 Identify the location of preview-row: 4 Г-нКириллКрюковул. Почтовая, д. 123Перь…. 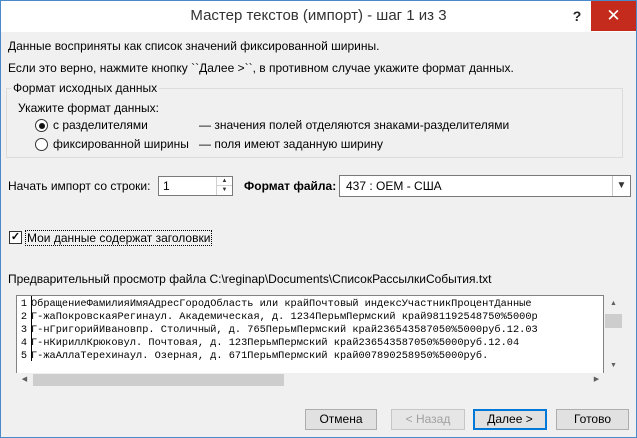
(310, 343).